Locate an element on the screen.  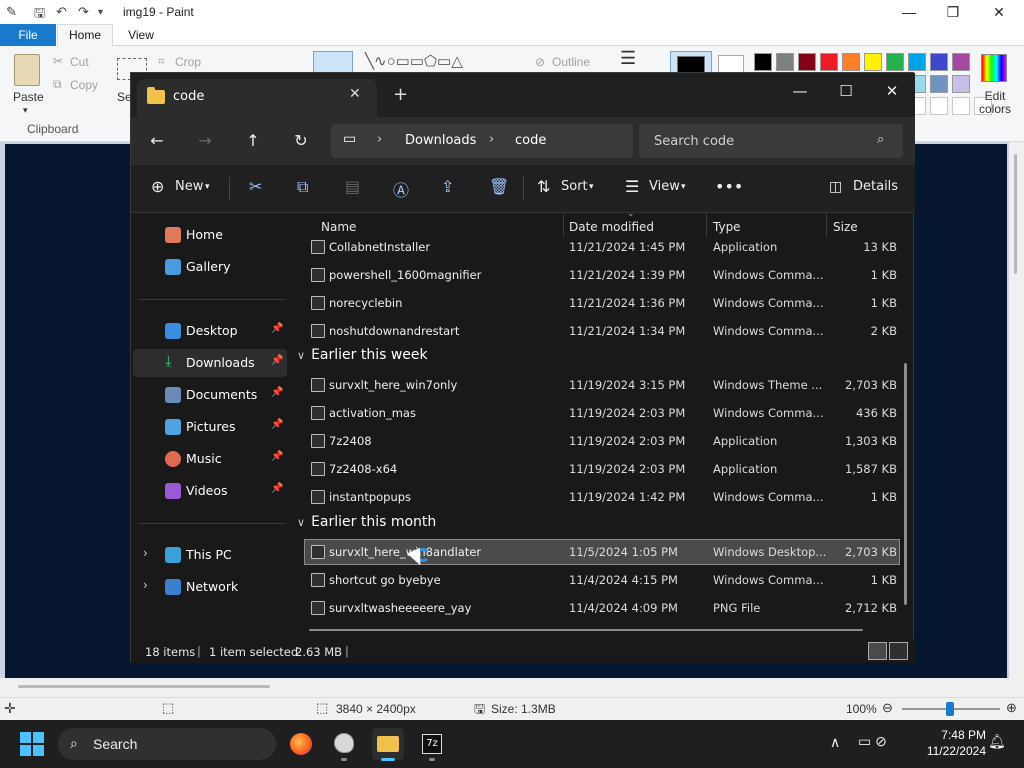
crop-button: Crop is located at coordinates (188, 62).